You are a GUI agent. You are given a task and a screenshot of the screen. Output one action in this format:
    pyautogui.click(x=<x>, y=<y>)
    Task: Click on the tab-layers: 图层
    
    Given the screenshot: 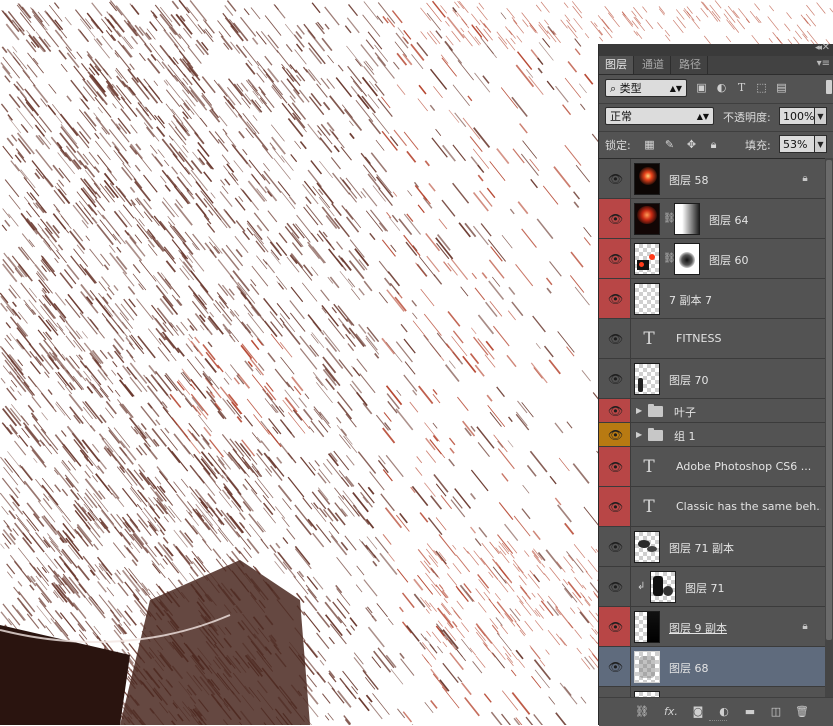 What is the action you would take?
    pyautogui.click(x=616, y=65)
    